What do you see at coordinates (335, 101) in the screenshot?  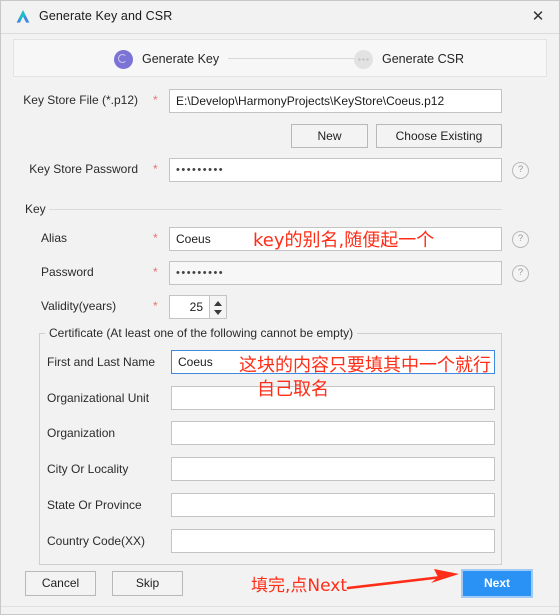 I see `key-store-file-input` at bounding box center [335, 101].